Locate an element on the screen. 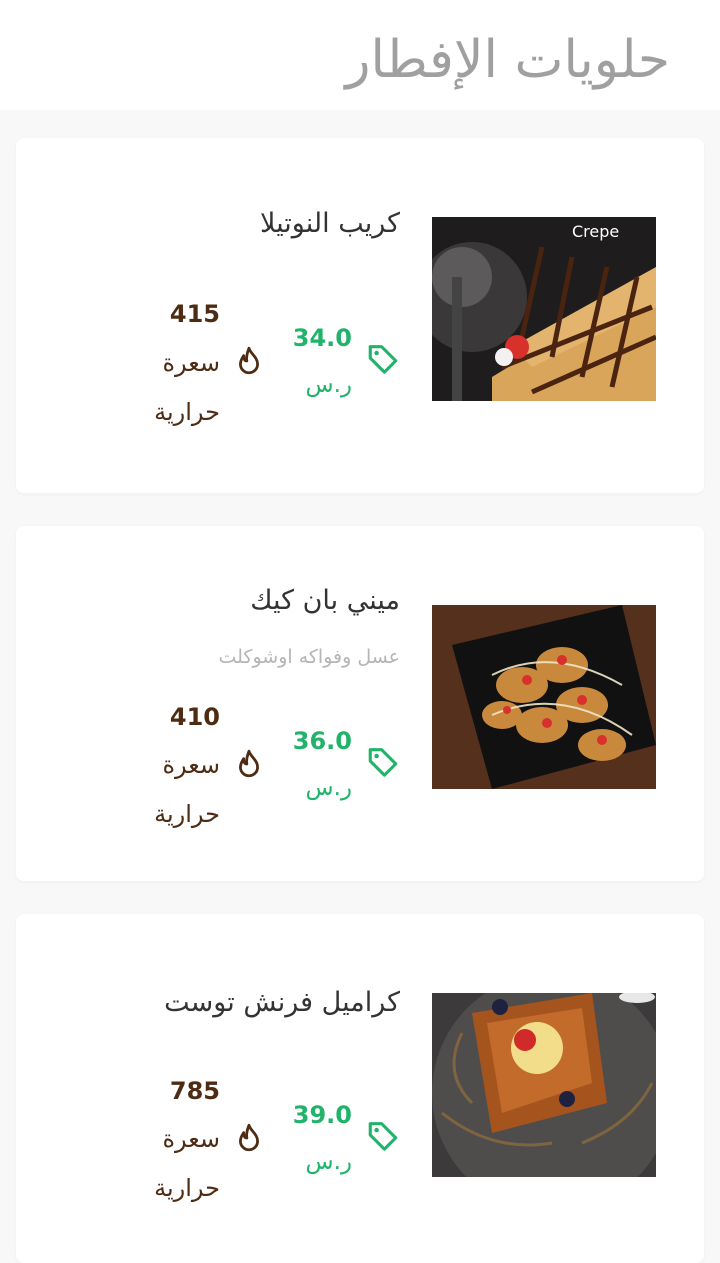  item-name: ميني بان كيك is located at coordinates (325, 600).